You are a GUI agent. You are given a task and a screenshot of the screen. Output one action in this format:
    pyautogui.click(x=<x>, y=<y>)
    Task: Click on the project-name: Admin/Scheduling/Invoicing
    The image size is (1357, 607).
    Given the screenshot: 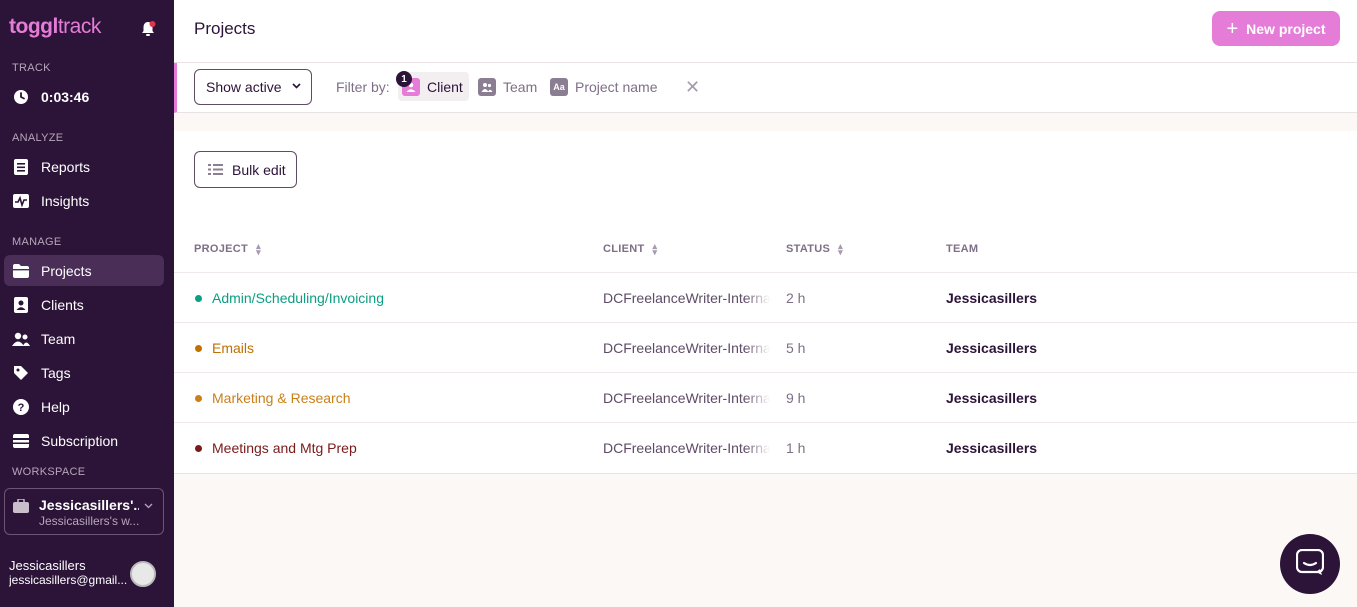 What is the action you would take?
    pyautogui.click(x=298, y=298)
    